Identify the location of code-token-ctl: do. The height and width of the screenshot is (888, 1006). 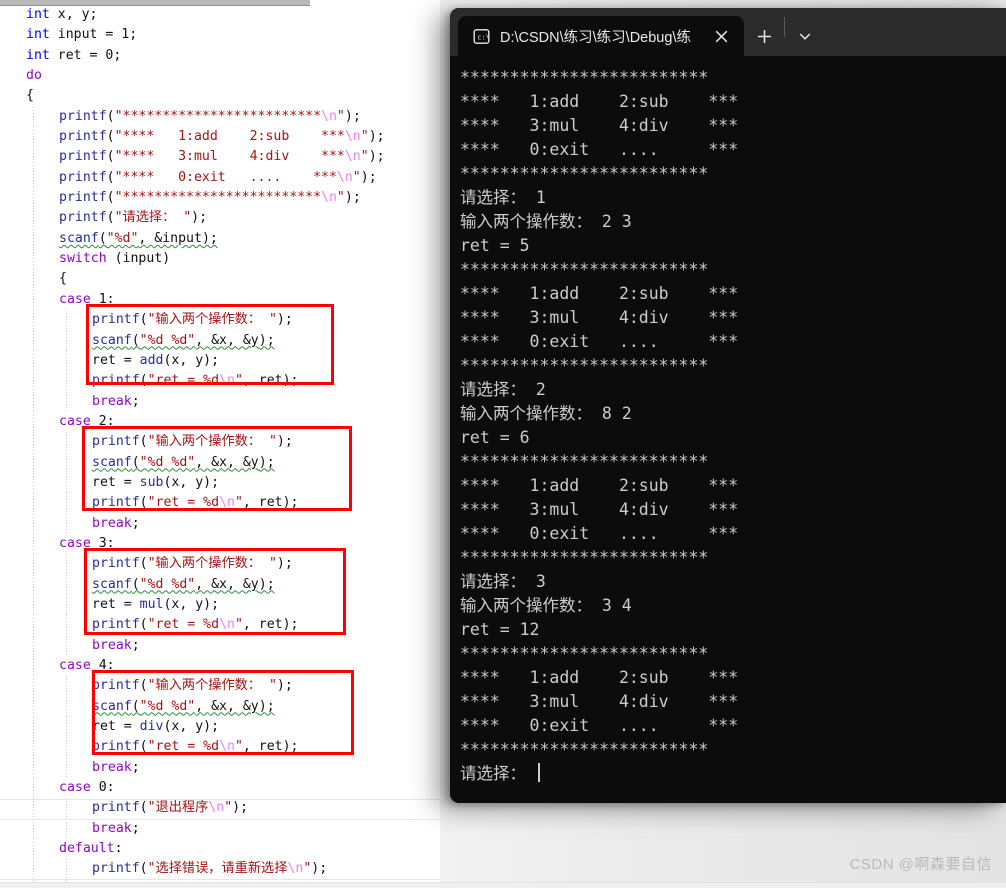
(34, 76).